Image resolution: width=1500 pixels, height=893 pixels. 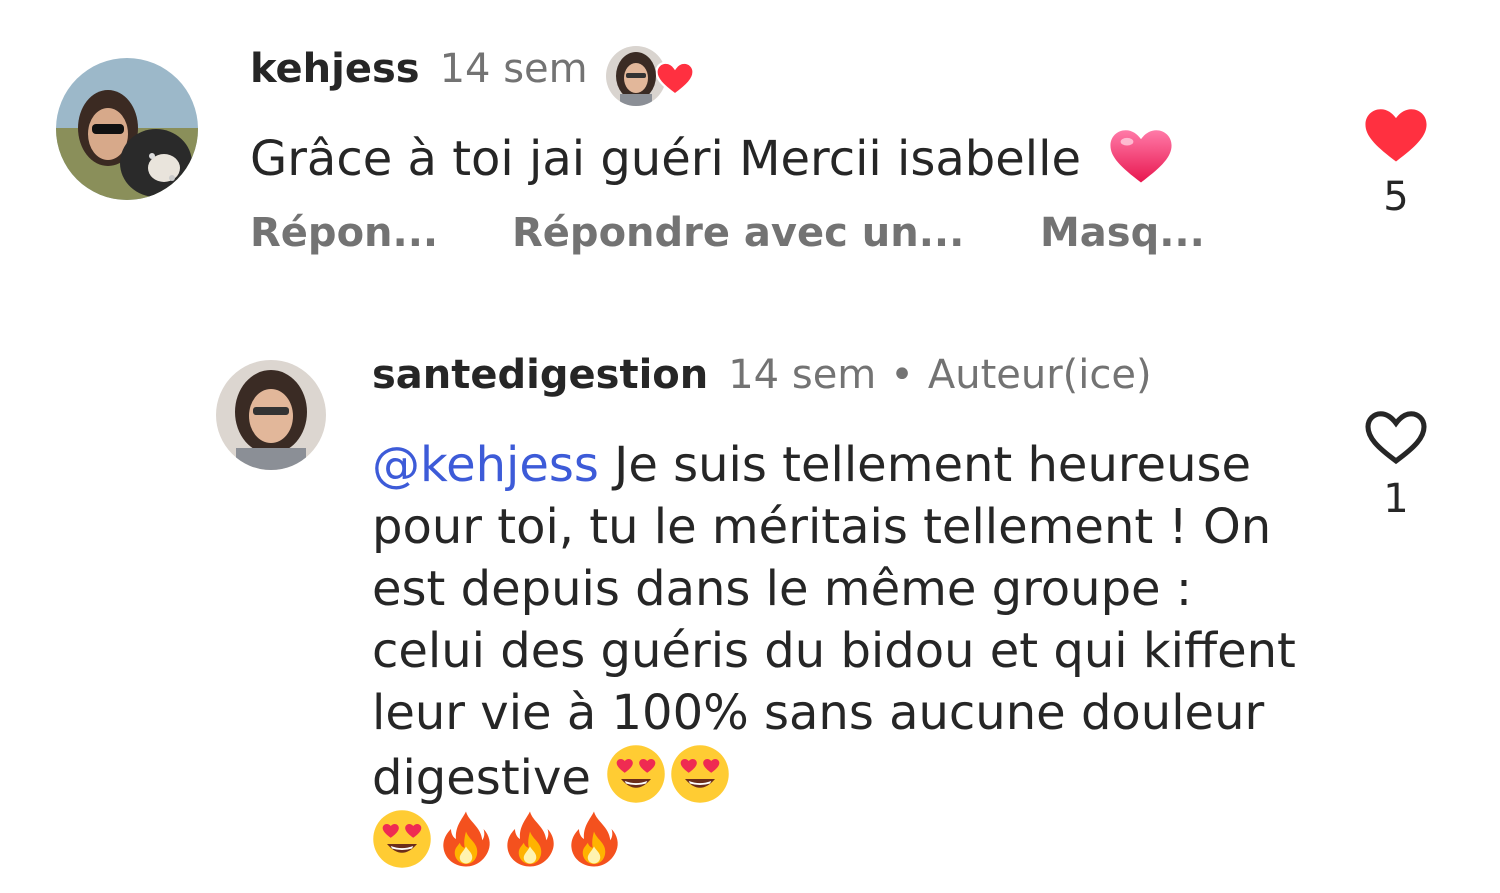 I want to click on like-count: 5, so click(x=1396, y=197).